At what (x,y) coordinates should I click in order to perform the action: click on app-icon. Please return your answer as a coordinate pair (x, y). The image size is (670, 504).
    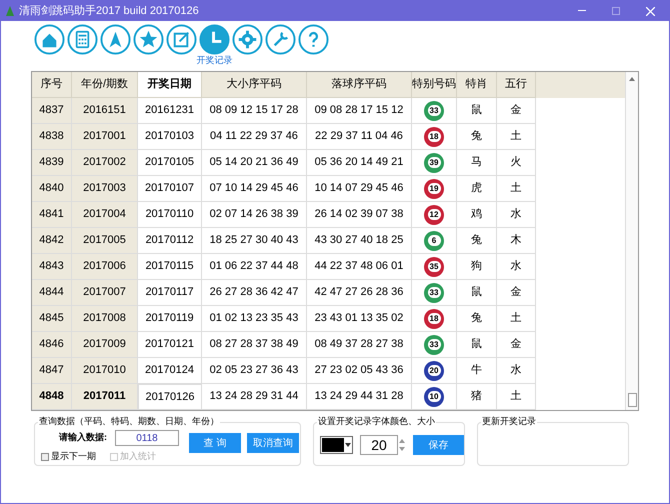
    Looking at the image, I should click on (10, 11).